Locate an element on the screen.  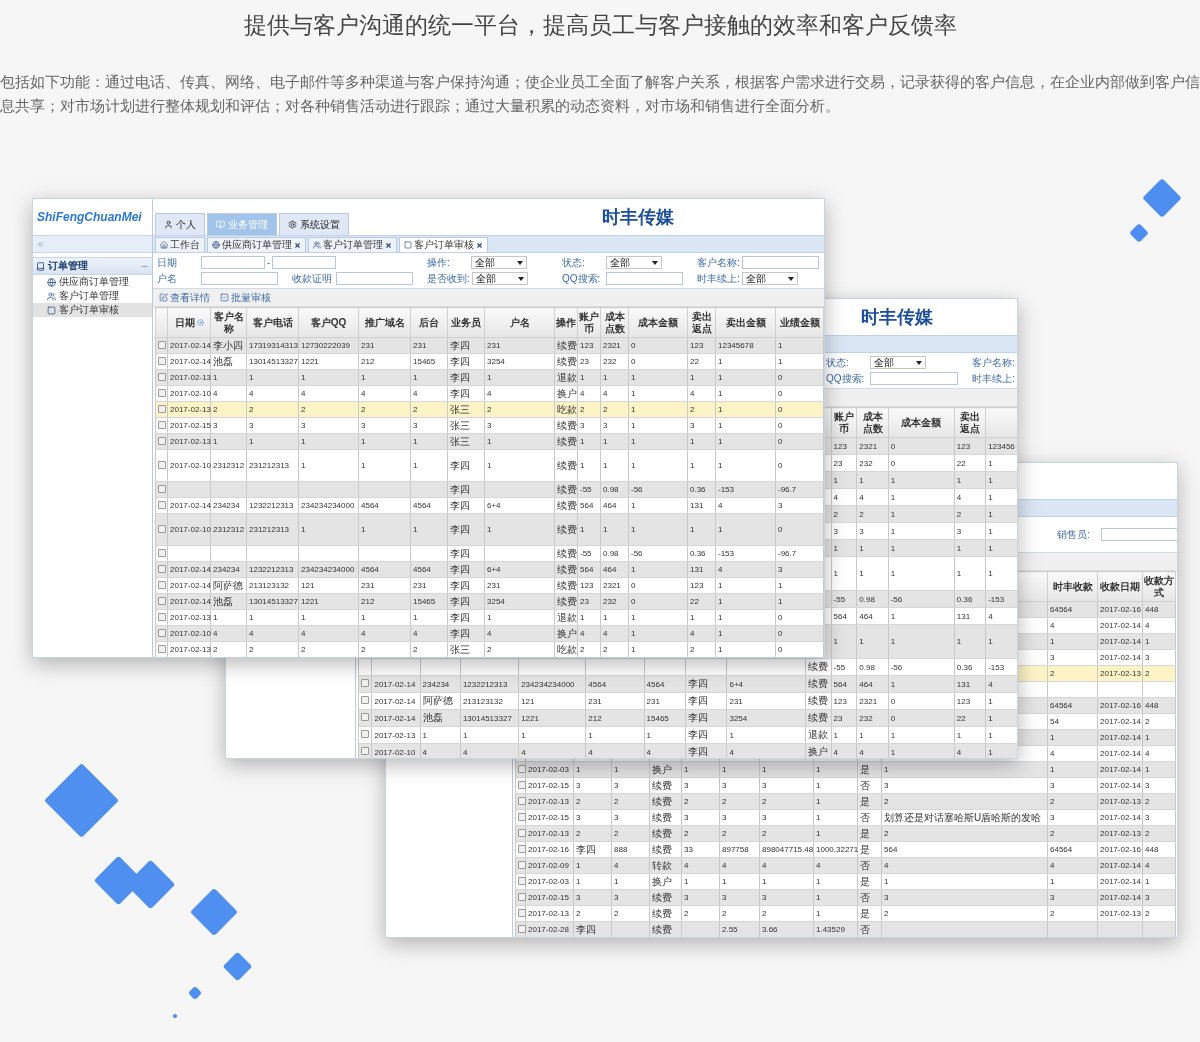
page-tab: 工作台 is located at coordinates (180, 244).